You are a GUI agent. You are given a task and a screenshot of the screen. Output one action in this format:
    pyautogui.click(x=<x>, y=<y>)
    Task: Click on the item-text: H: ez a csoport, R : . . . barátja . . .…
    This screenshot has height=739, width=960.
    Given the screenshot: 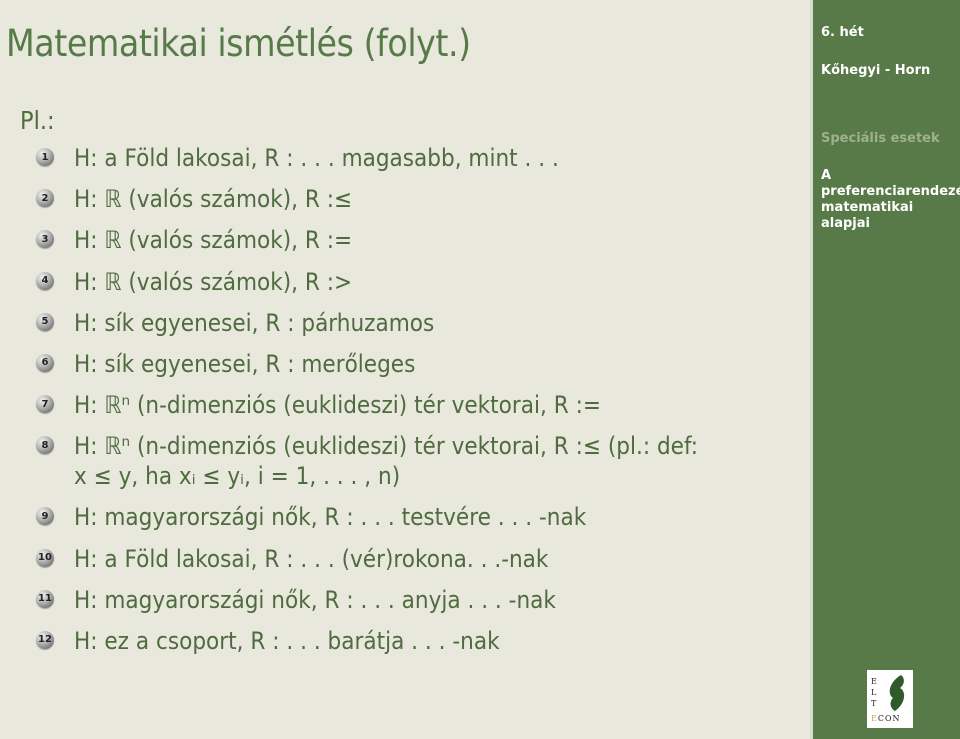 What is the action you would take?
    pyautogui.click(x=287, y=640)
    